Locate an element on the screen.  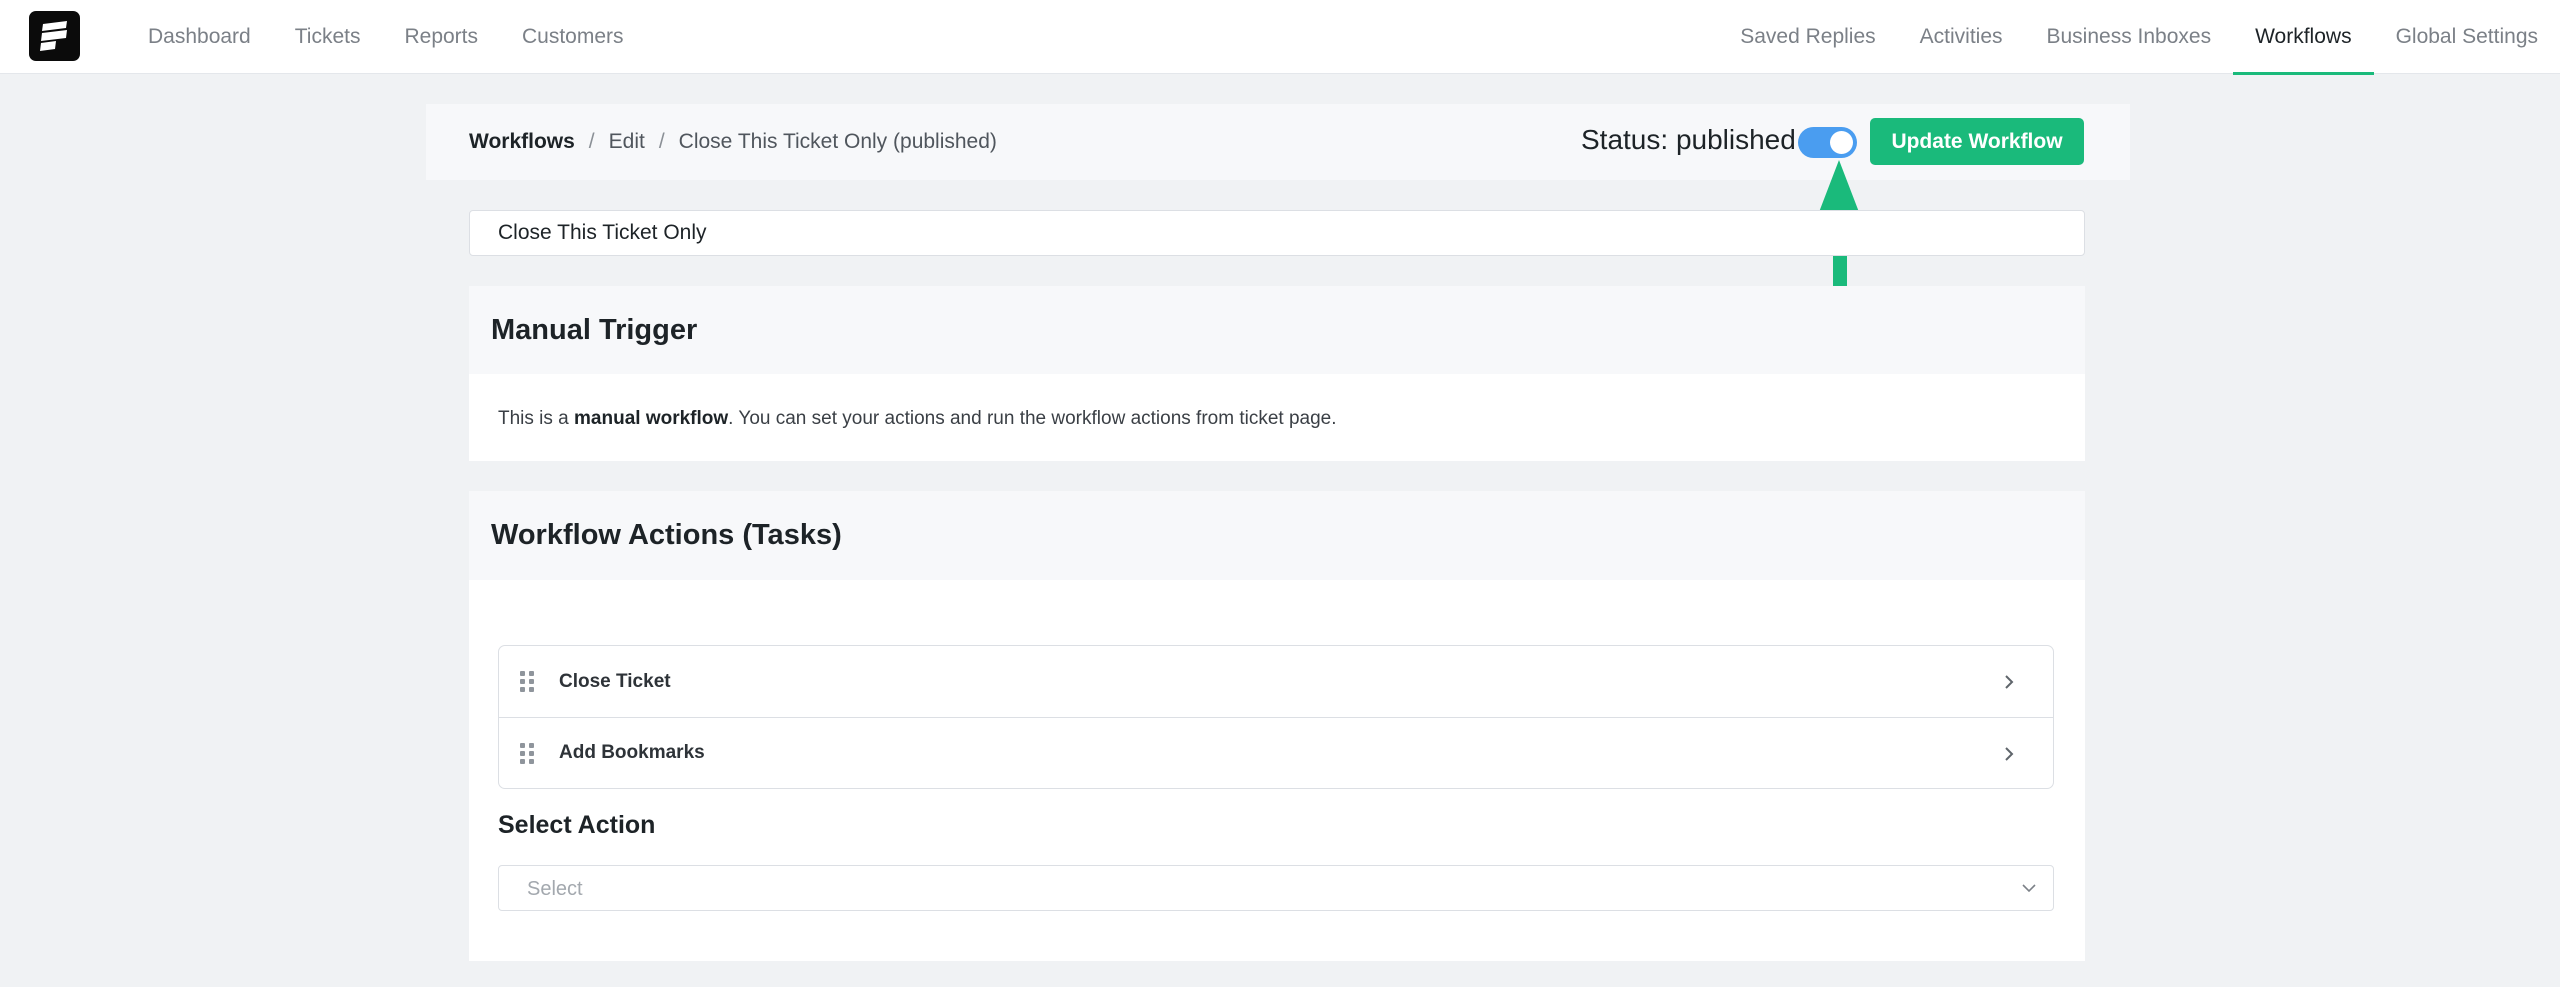
toggle-knob is located at coordinates (1841, 142).